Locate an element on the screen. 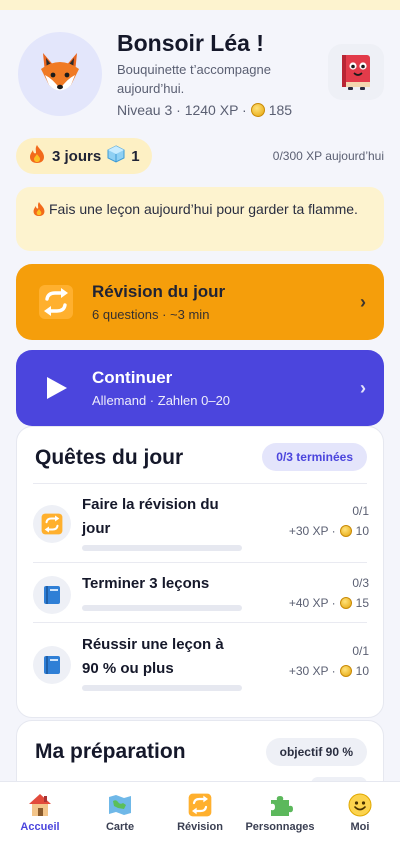 The width and height of the screenshot is (400, 845). book-mascot-icon is located at coordinates (356, 72).